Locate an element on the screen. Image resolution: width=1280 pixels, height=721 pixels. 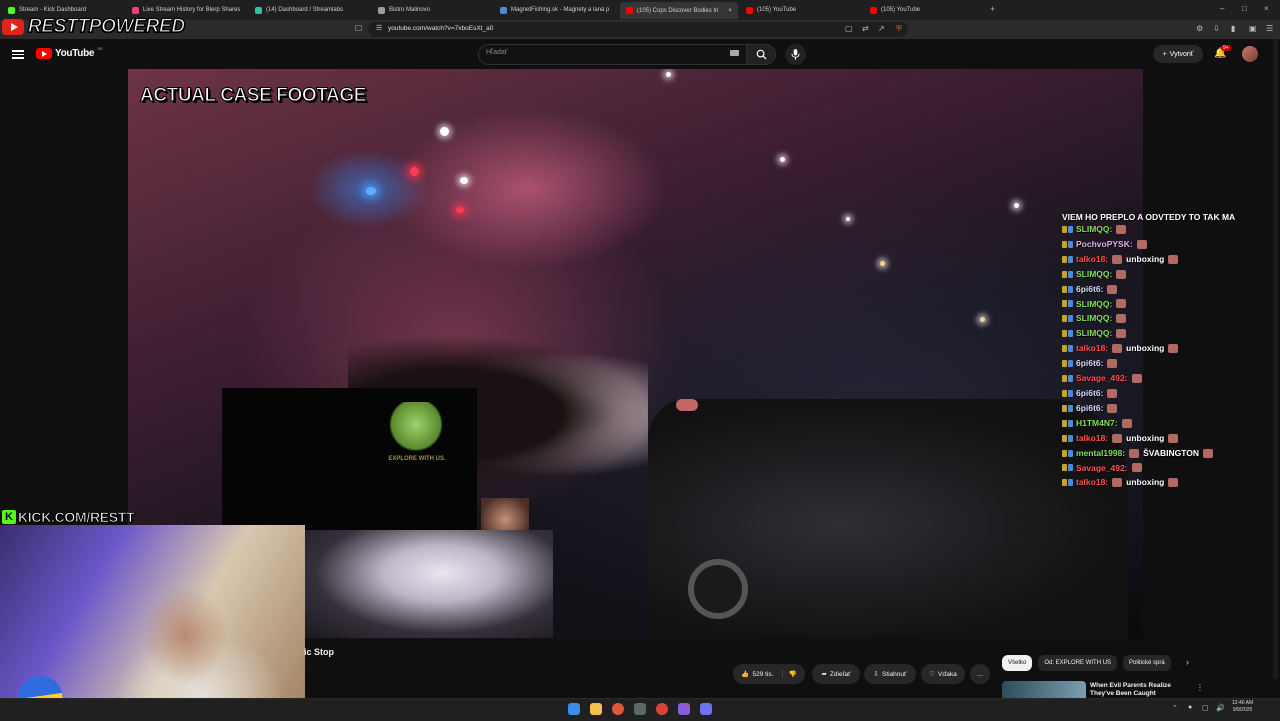
chat-message: talko18: unboxing is located at coordinates (1170, 259).